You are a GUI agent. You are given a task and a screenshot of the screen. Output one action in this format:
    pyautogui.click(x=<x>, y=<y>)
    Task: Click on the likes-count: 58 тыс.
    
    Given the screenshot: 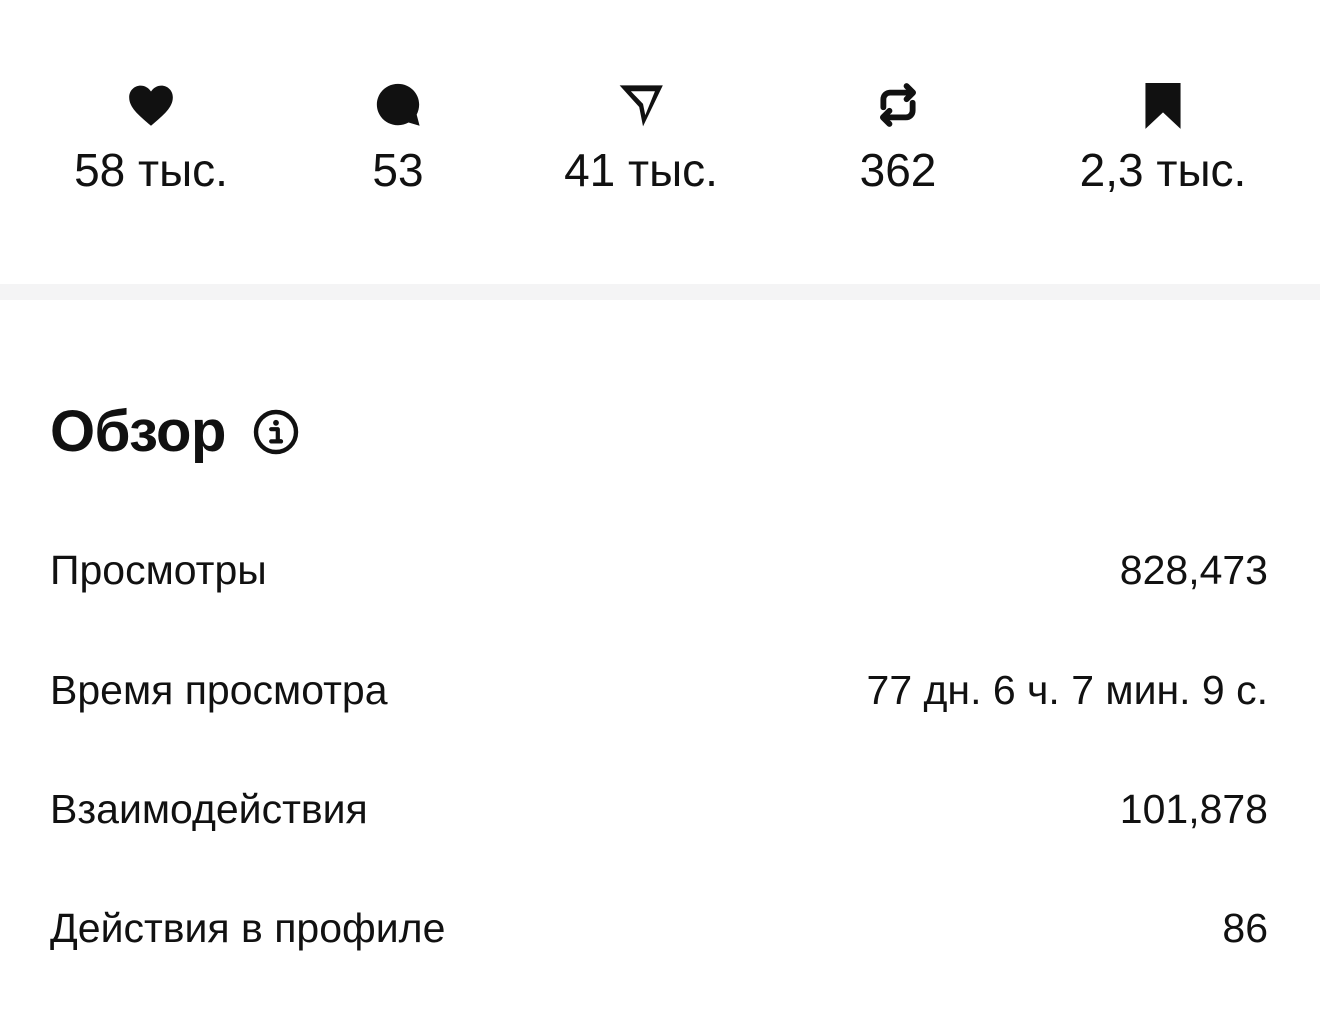 What is the action you would take?
    pyautogui.click(x=151, y=170)
    